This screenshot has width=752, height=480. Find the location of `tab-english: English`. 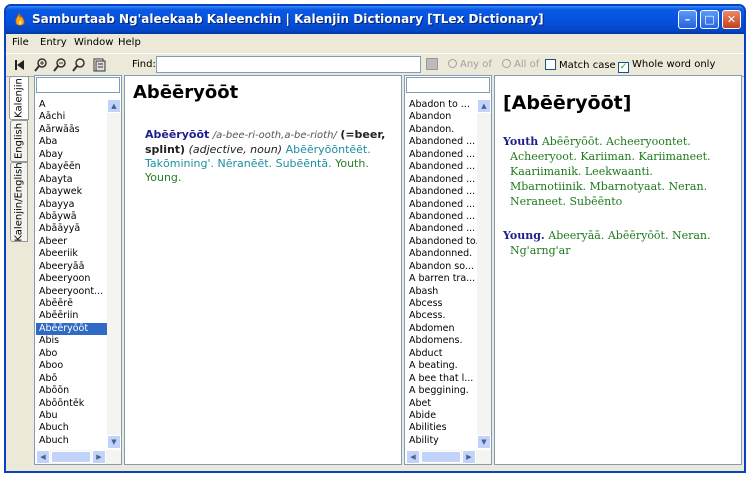

tab-english: English is located at coordinates (19, 141).